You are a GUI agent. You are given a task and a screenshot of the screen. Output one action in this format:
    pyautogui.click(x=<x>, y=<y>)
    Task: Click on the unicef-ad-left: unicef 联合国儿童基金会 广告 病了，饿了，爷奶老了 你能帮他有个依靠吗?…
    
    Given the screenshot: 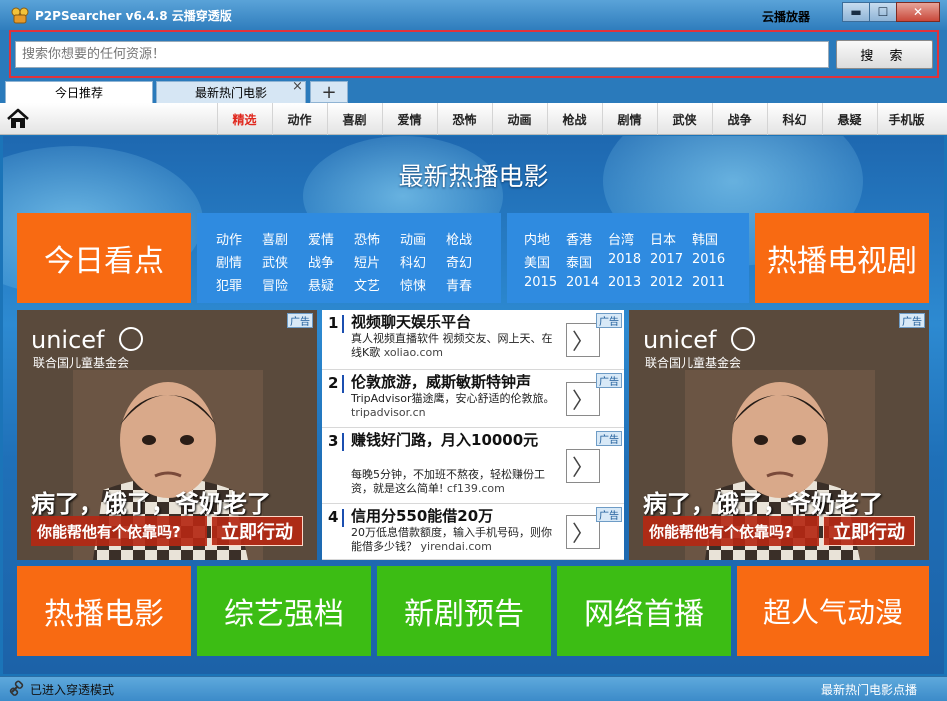 What is the action you would take?
    pyautogui.click(x=167, y=435)
    